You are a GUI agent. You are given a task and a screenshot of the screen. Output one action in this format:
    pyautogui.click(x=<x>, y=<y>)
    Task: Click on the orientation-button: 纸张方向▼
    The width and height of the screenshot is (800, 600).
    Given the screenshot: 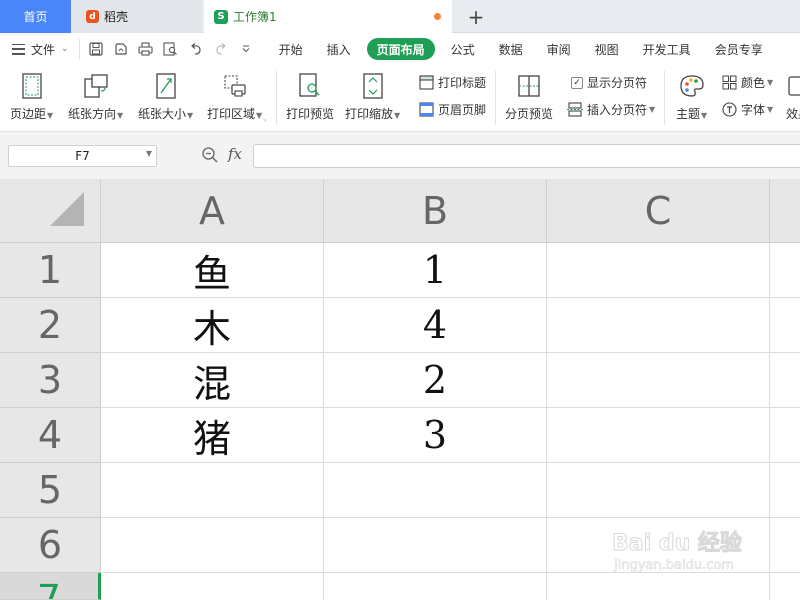 What is the action you would take?
    pyautogui.click(x=95, y=94)
    